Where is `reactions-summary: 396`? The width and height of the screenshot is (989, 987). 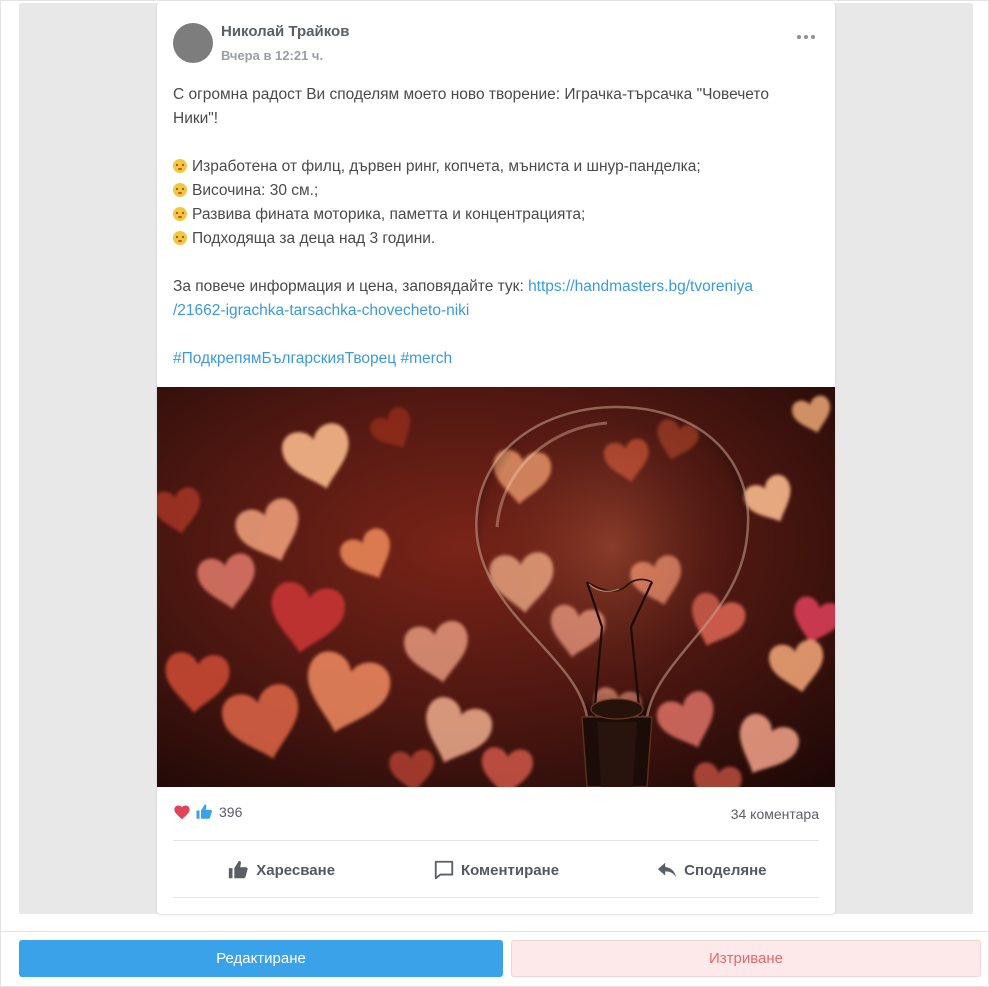 reactions-summary: 396 is located at coordinates (207, 812).